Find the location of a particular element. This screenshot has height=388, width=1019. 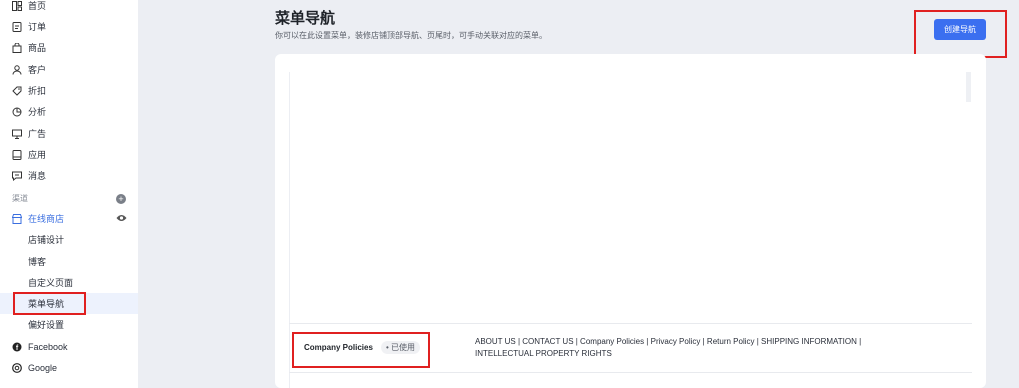

page-description: 你可以在此设置菜单，装修店铺顶部导航、页尾时，可手动关联对应的菜单。 is located at coordinates (411, 35).